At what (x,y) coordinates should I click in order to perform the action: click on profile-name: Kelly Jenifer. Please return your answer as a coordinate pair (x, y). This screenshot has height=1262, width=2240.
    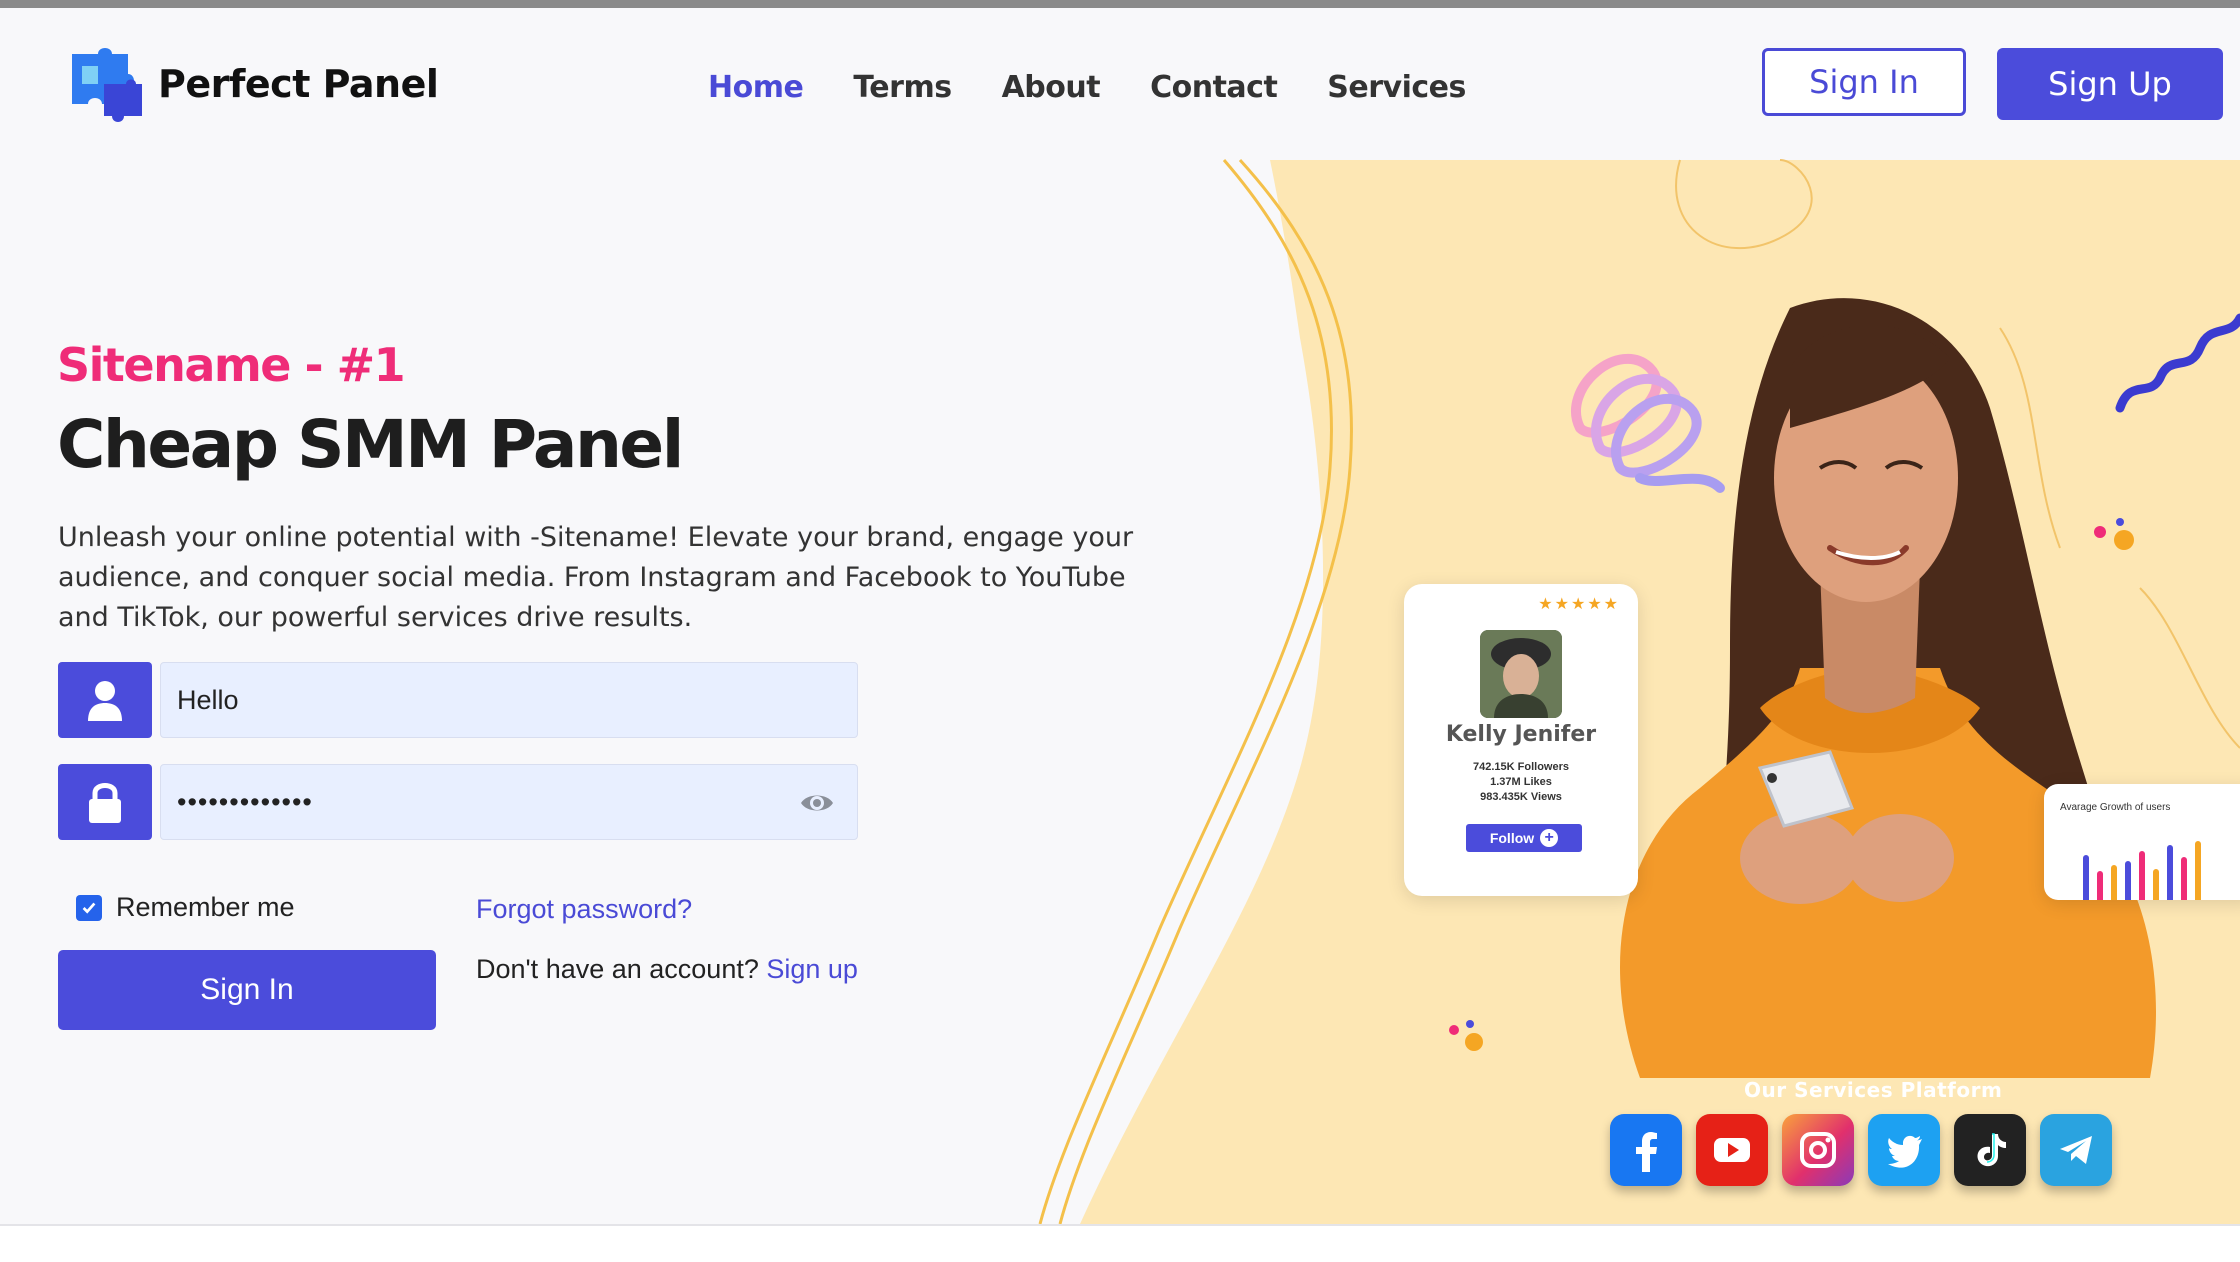
    Looking at the image, I should click on (1521, 734).